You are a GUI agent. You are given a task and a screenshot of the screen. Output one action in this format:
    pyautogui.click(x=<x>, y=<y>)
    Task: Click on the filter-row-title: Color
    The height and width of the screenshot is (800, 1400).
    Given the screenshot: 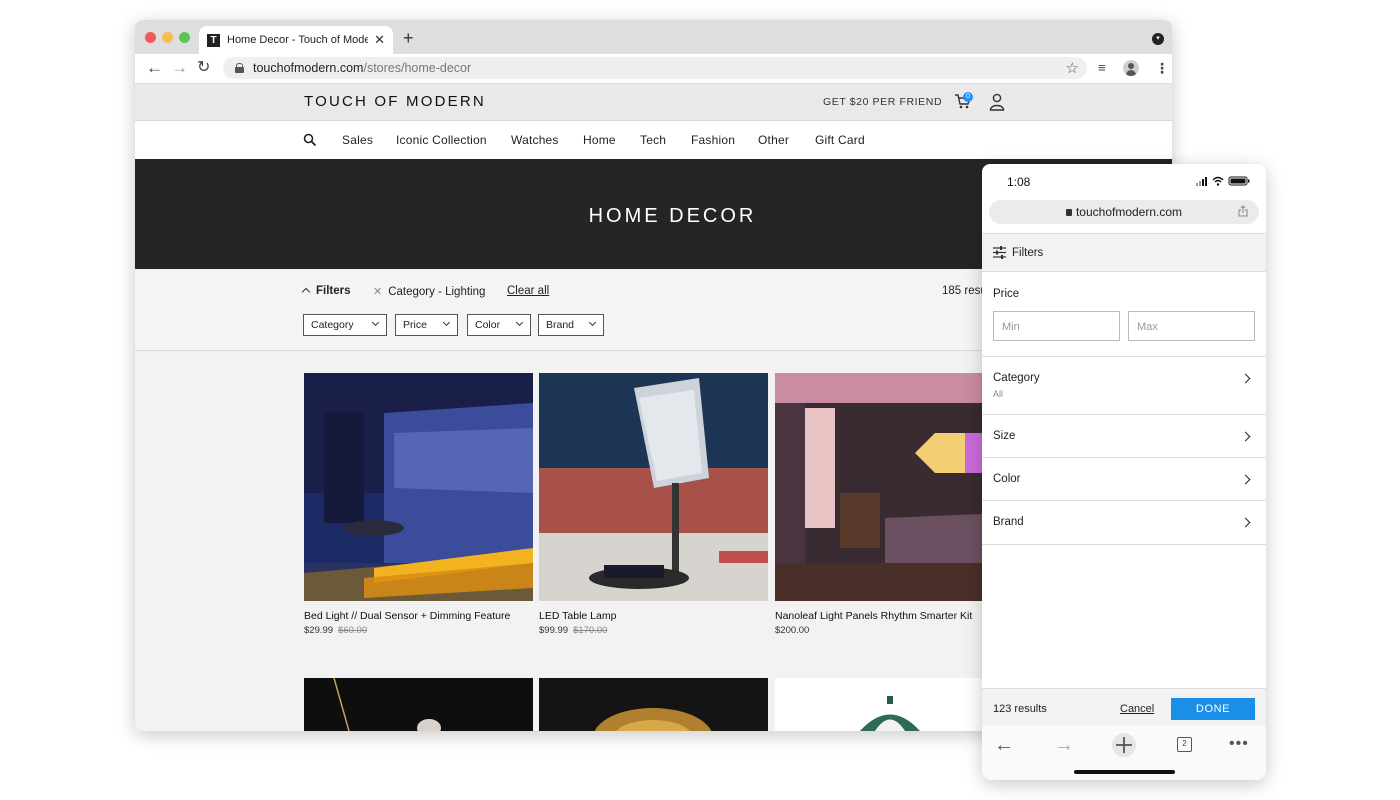 What is the action you would take?
    pyautogui.click(x=1007, y=479)
    